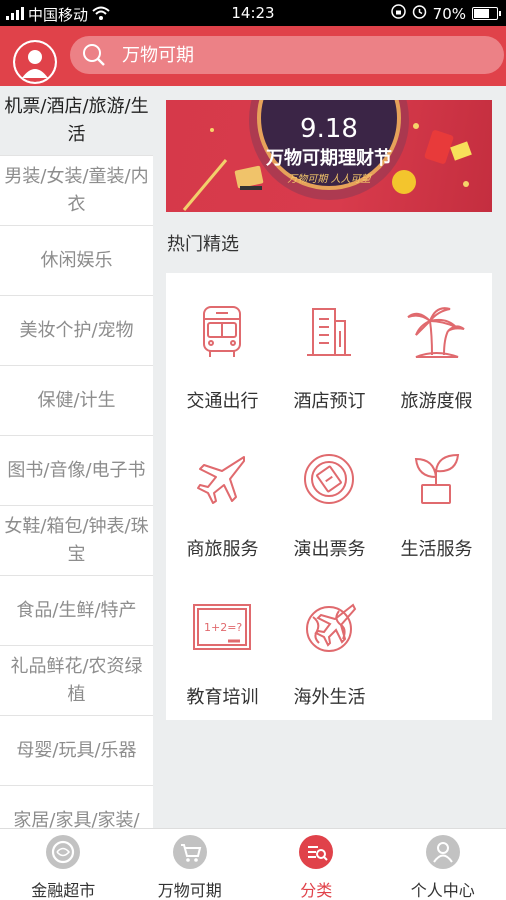 This screenshot has height=900, width=506. I want to click on category-life-service: 生活服务, so click(436, 495).